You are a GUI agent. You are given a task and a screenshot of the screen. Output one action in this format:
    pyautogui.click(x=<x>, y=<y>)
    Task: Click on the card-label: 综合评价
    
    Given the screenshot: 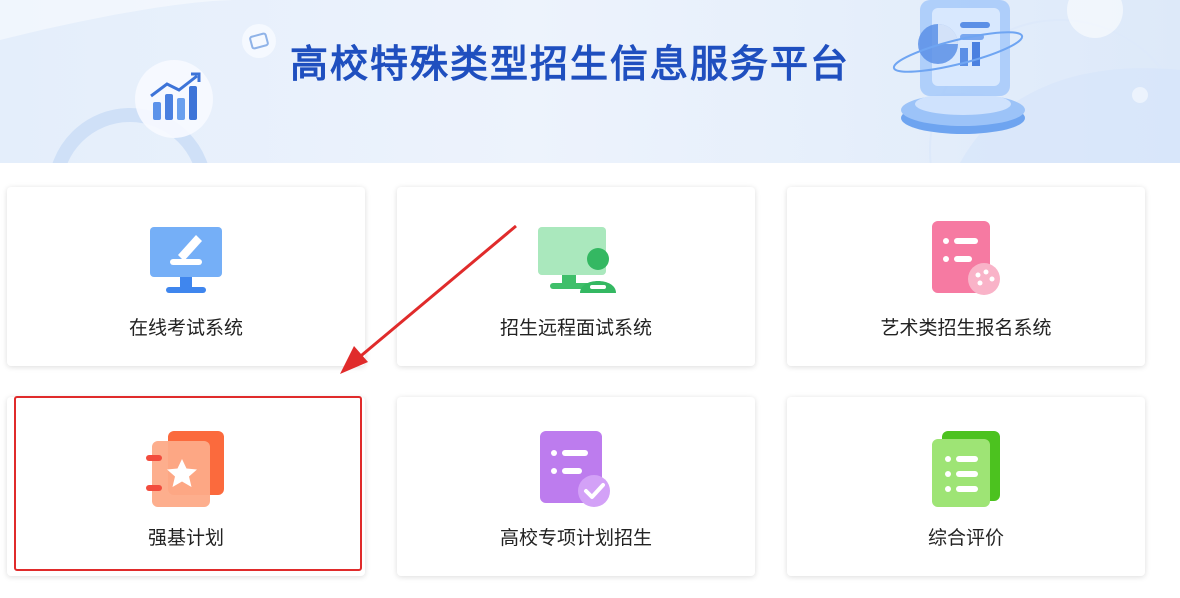 What is the action you would take?
    pyautogui.click(x=965, y=538)
    